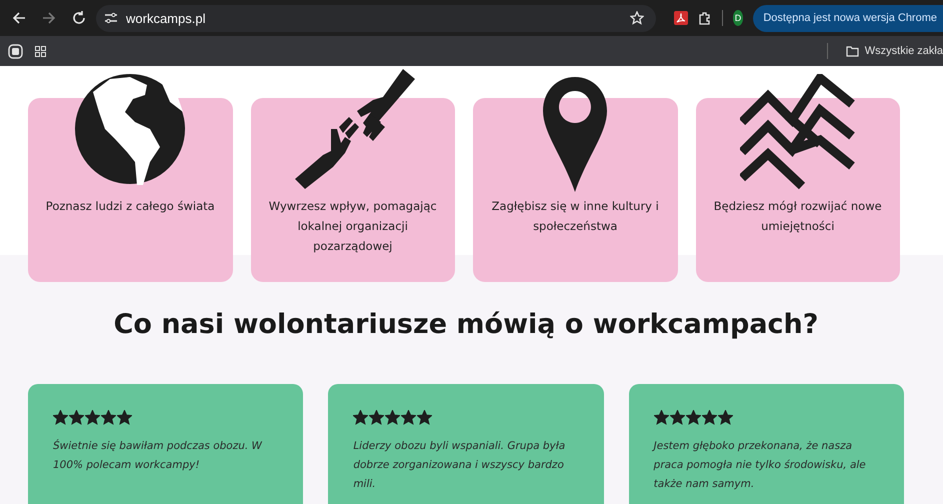 This screenshot has height=504, width=943. I want to click on review-text: Liderzy obozu byli wspaniali. Grupa była dobrze zorganizowana i wszyscy bardzo mili., so click(459, 465).